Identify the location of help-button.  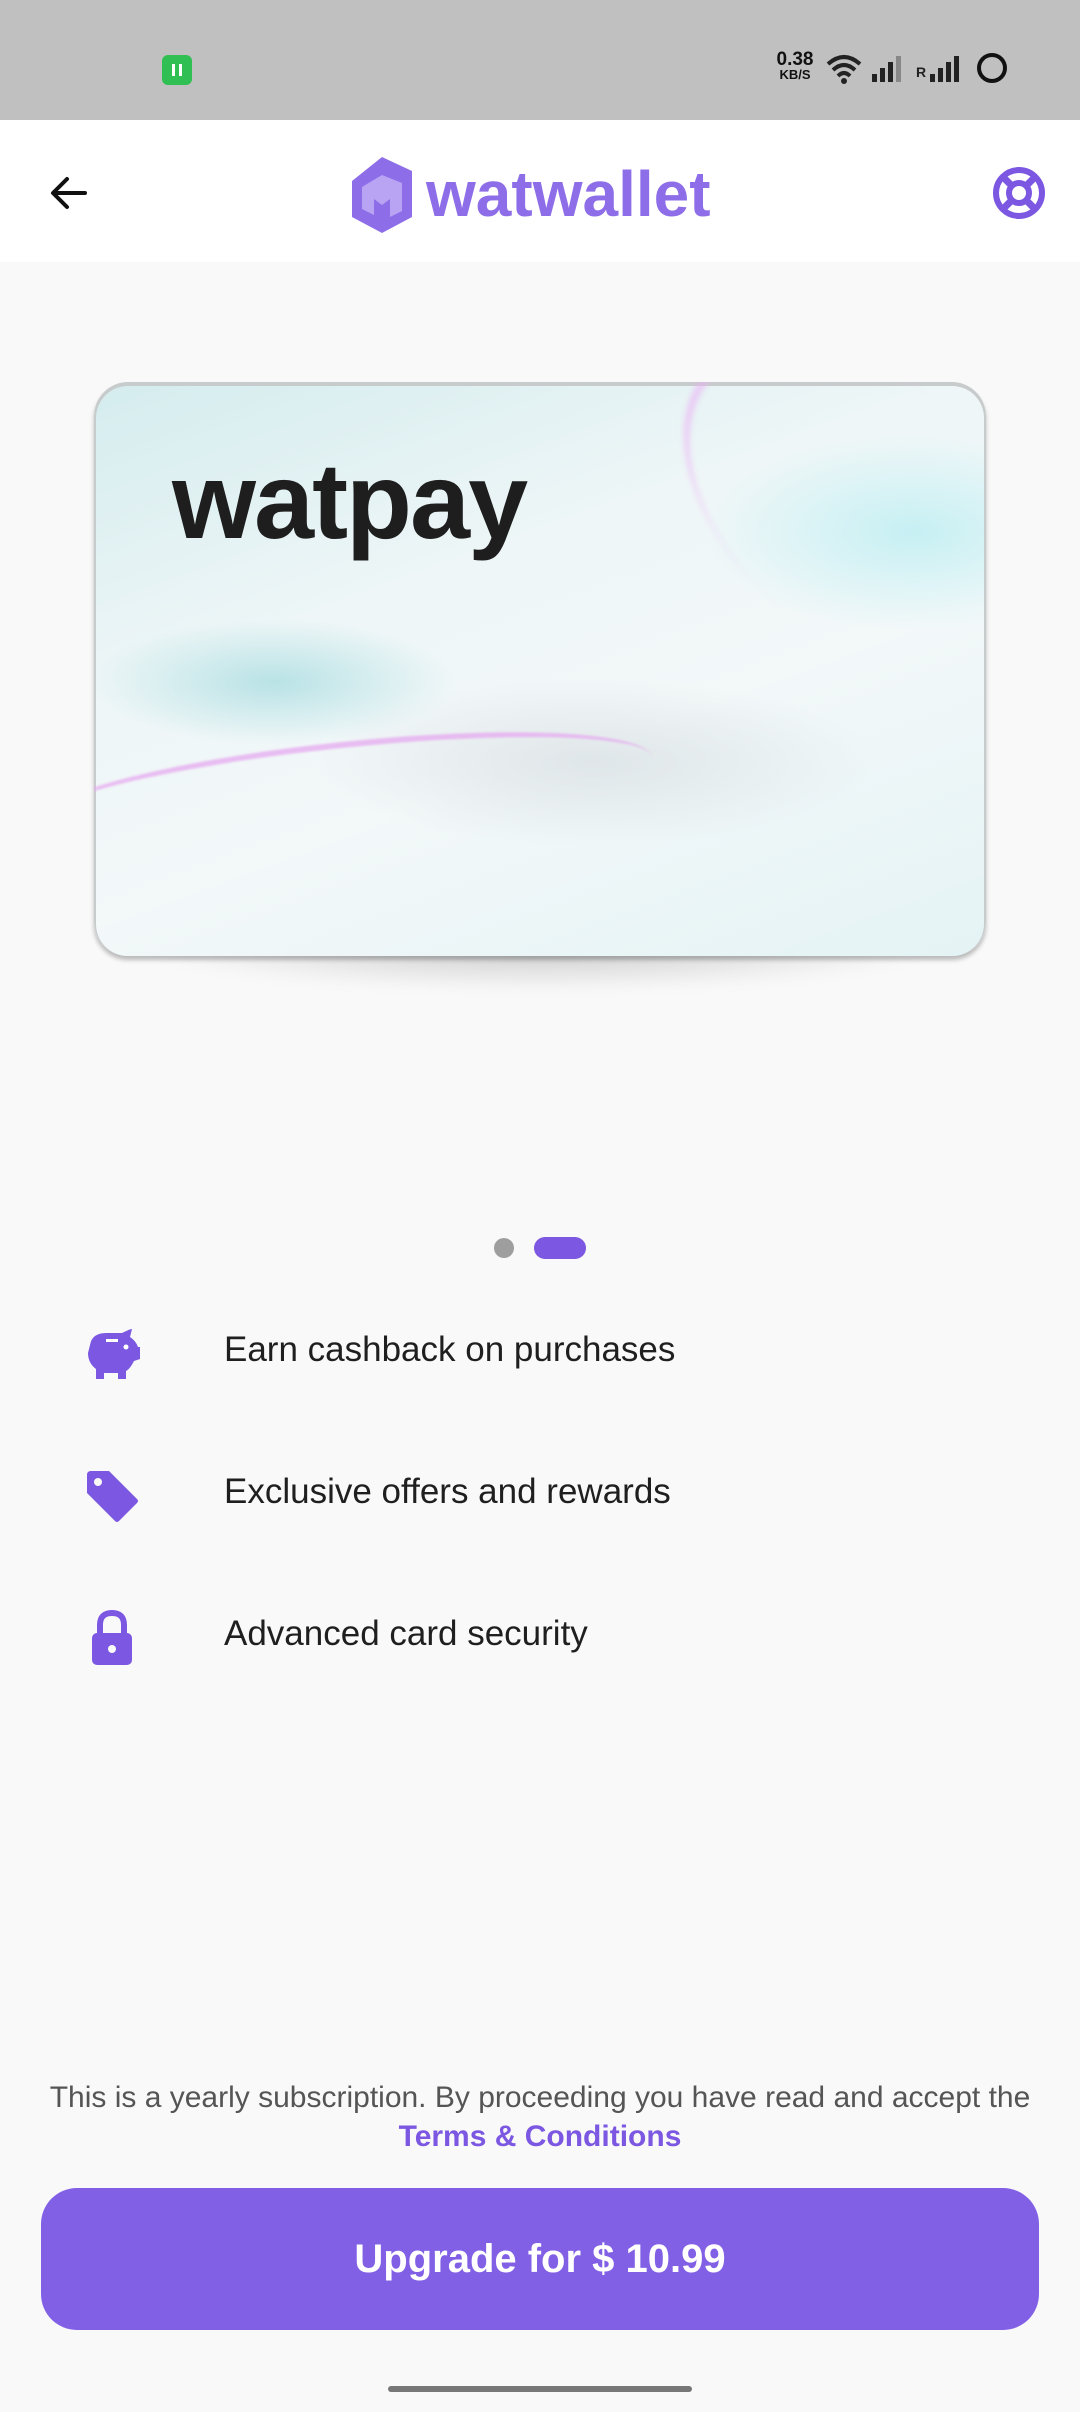
(1019, 193).